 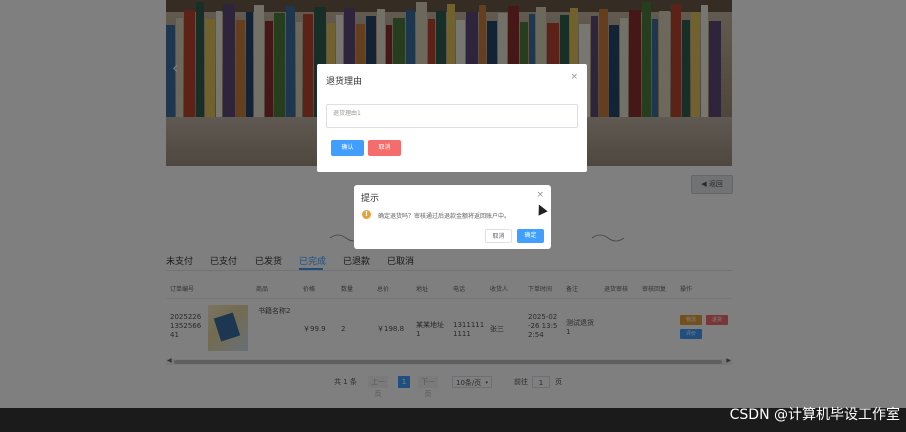 I want to click on confirm-dialog-title: 提示, so click(x=370, y=199).